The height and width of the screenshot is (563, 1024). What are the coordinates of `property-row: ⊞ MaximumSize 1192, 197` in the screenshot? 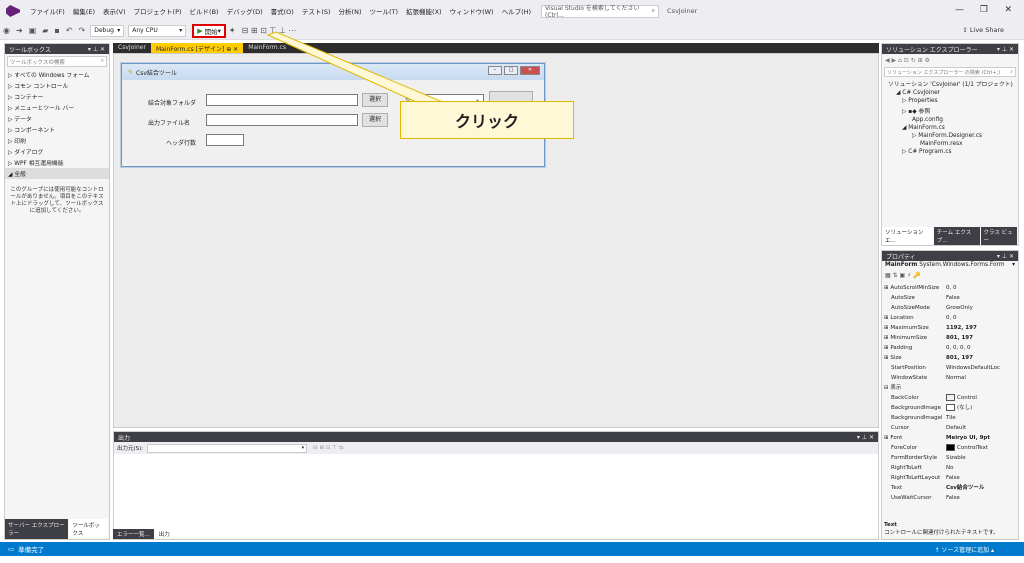 It's located at (950, 328).